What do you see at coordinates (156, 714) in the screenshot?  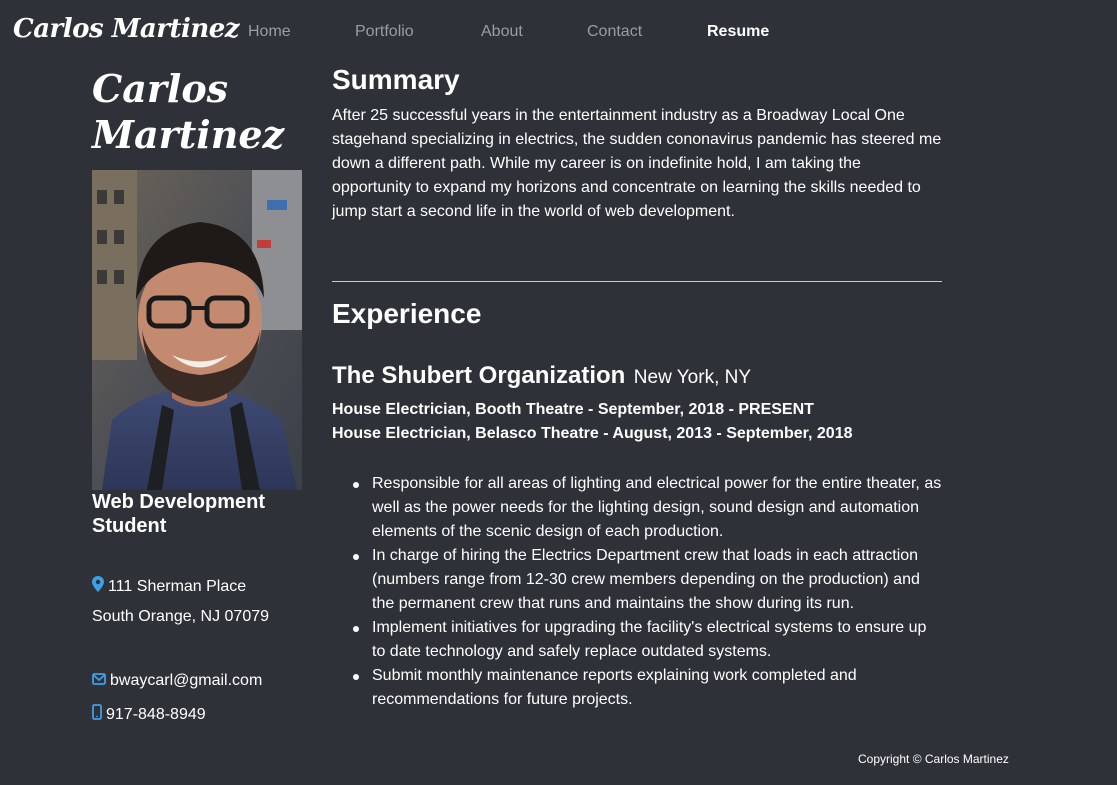 I see `phone-number: 917-848-8949` at bounding box center [156, 714].